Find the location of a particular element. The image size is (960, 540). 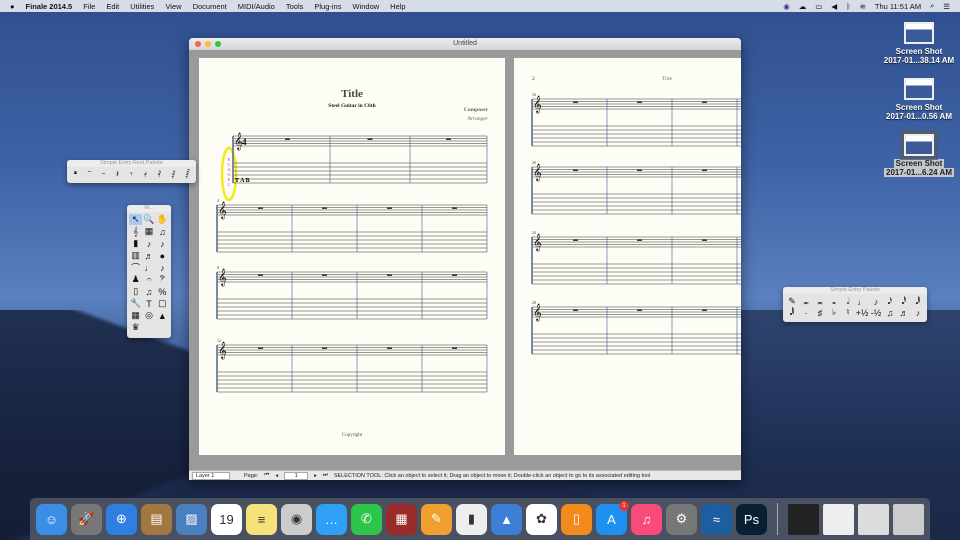

main-palette-tool-icon: 🔧 is located at coordinates (135, 303).